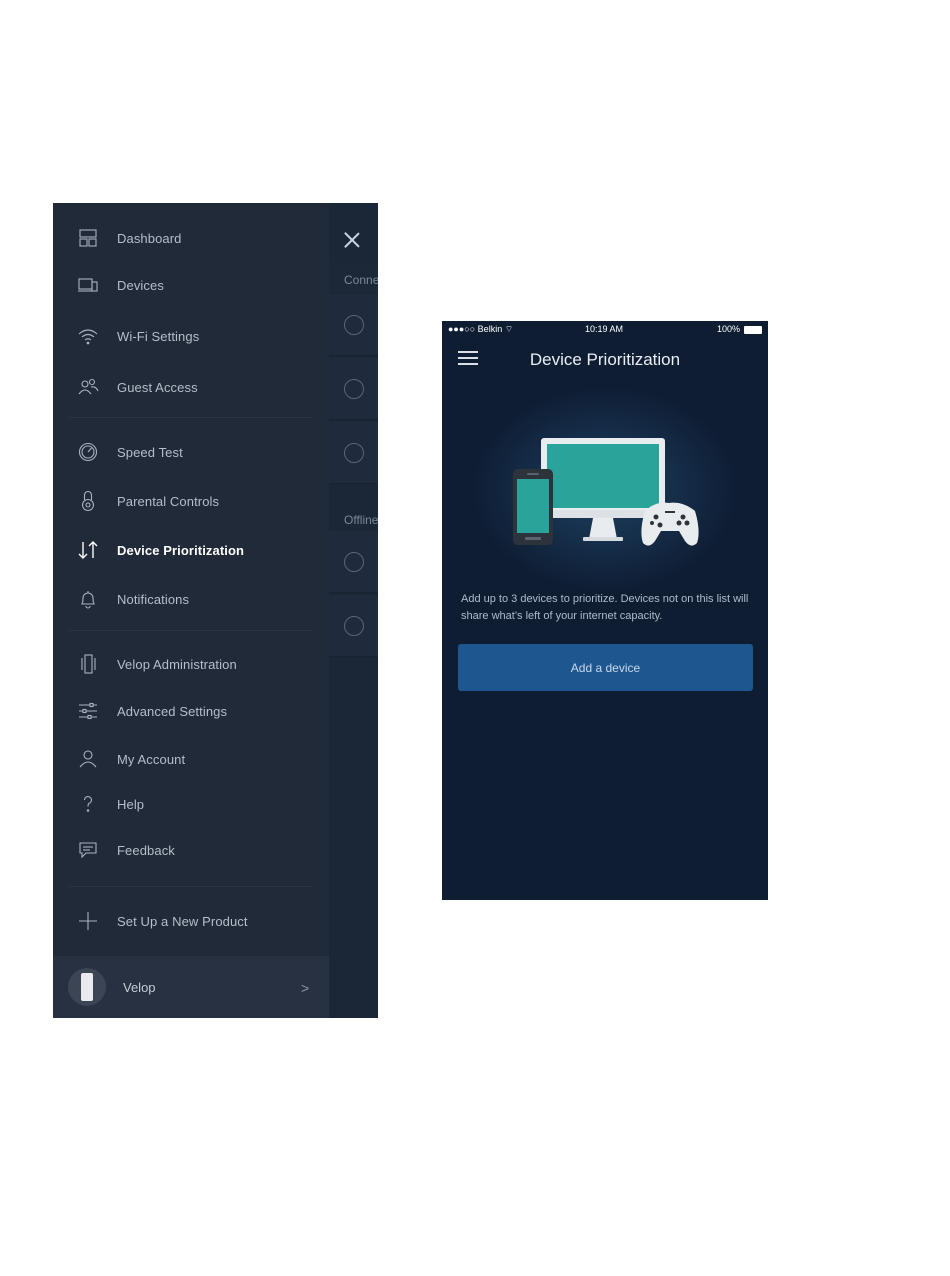 The image size is (950, 1276). Describe the element at coordinates (361, 280) in the screenshot. I see `section-label-connected: Conne` at that location.